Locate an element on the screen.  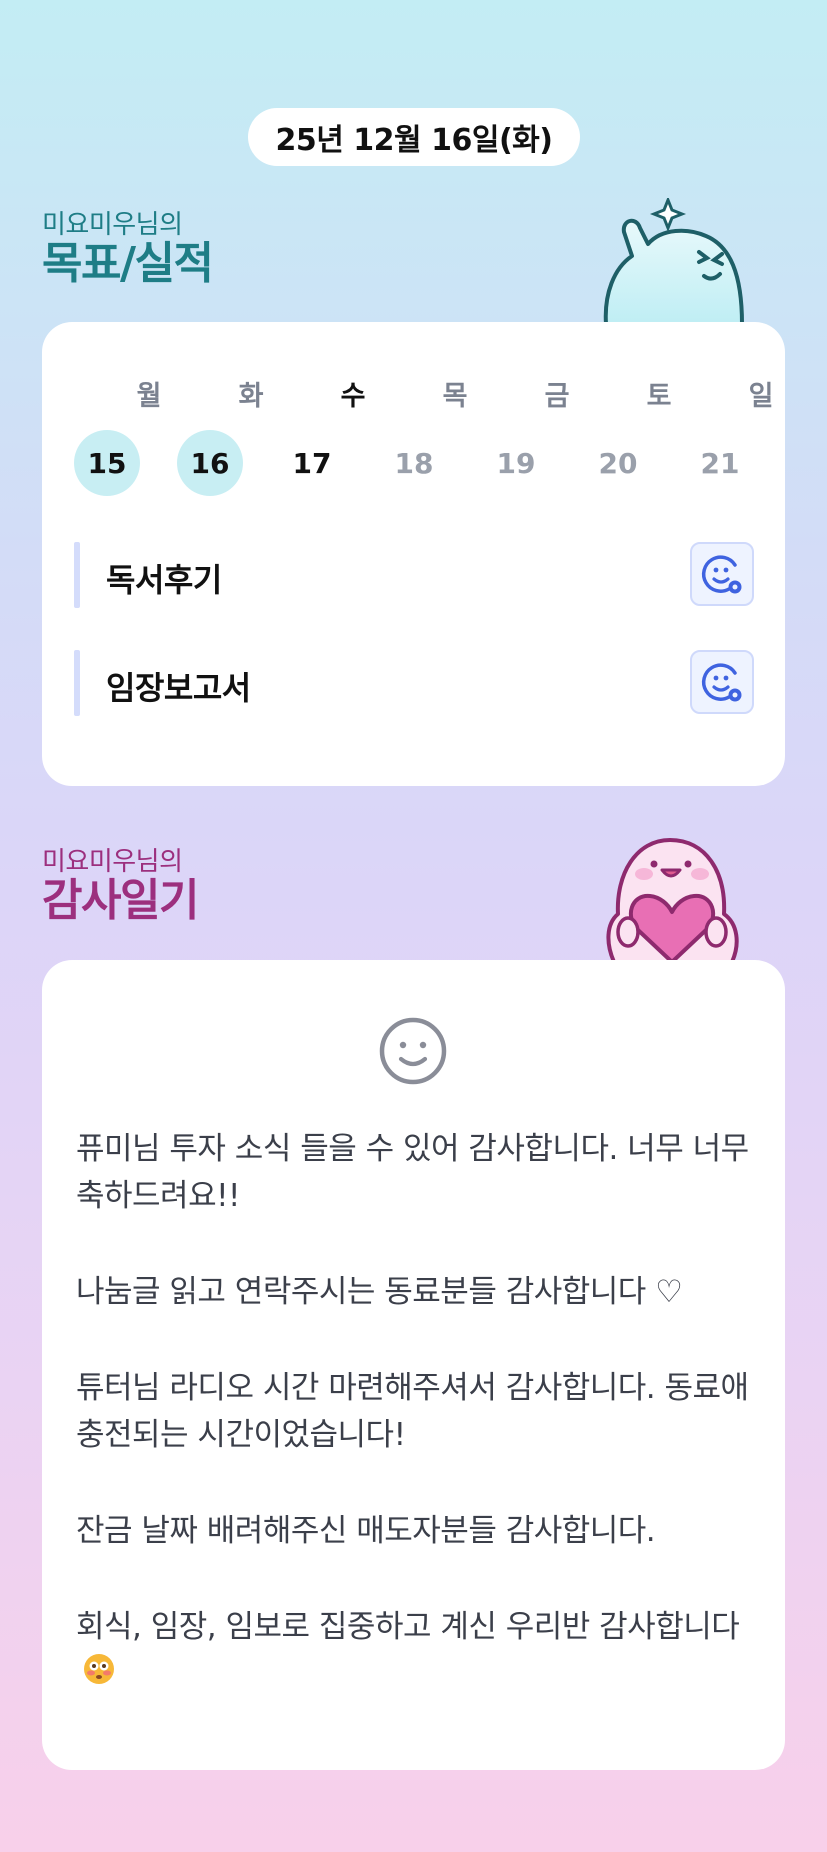
gratitude-title: 감사일기 is located at coordinates (120, 900).